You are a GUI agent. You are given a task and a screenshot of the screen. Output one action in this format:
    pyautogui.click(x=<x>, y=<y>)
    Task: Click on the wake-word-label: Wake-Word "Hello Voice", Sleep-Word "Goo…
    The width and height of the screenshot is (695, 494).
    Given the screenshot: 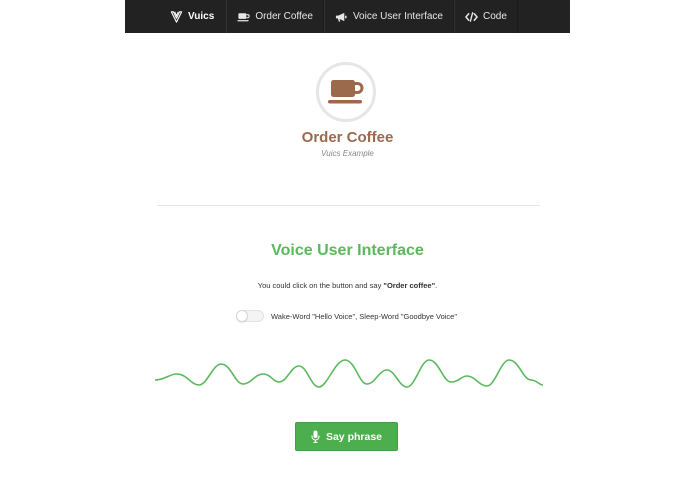 What is the action you would take?
    pyautogui.click(x=364, y=316)
    